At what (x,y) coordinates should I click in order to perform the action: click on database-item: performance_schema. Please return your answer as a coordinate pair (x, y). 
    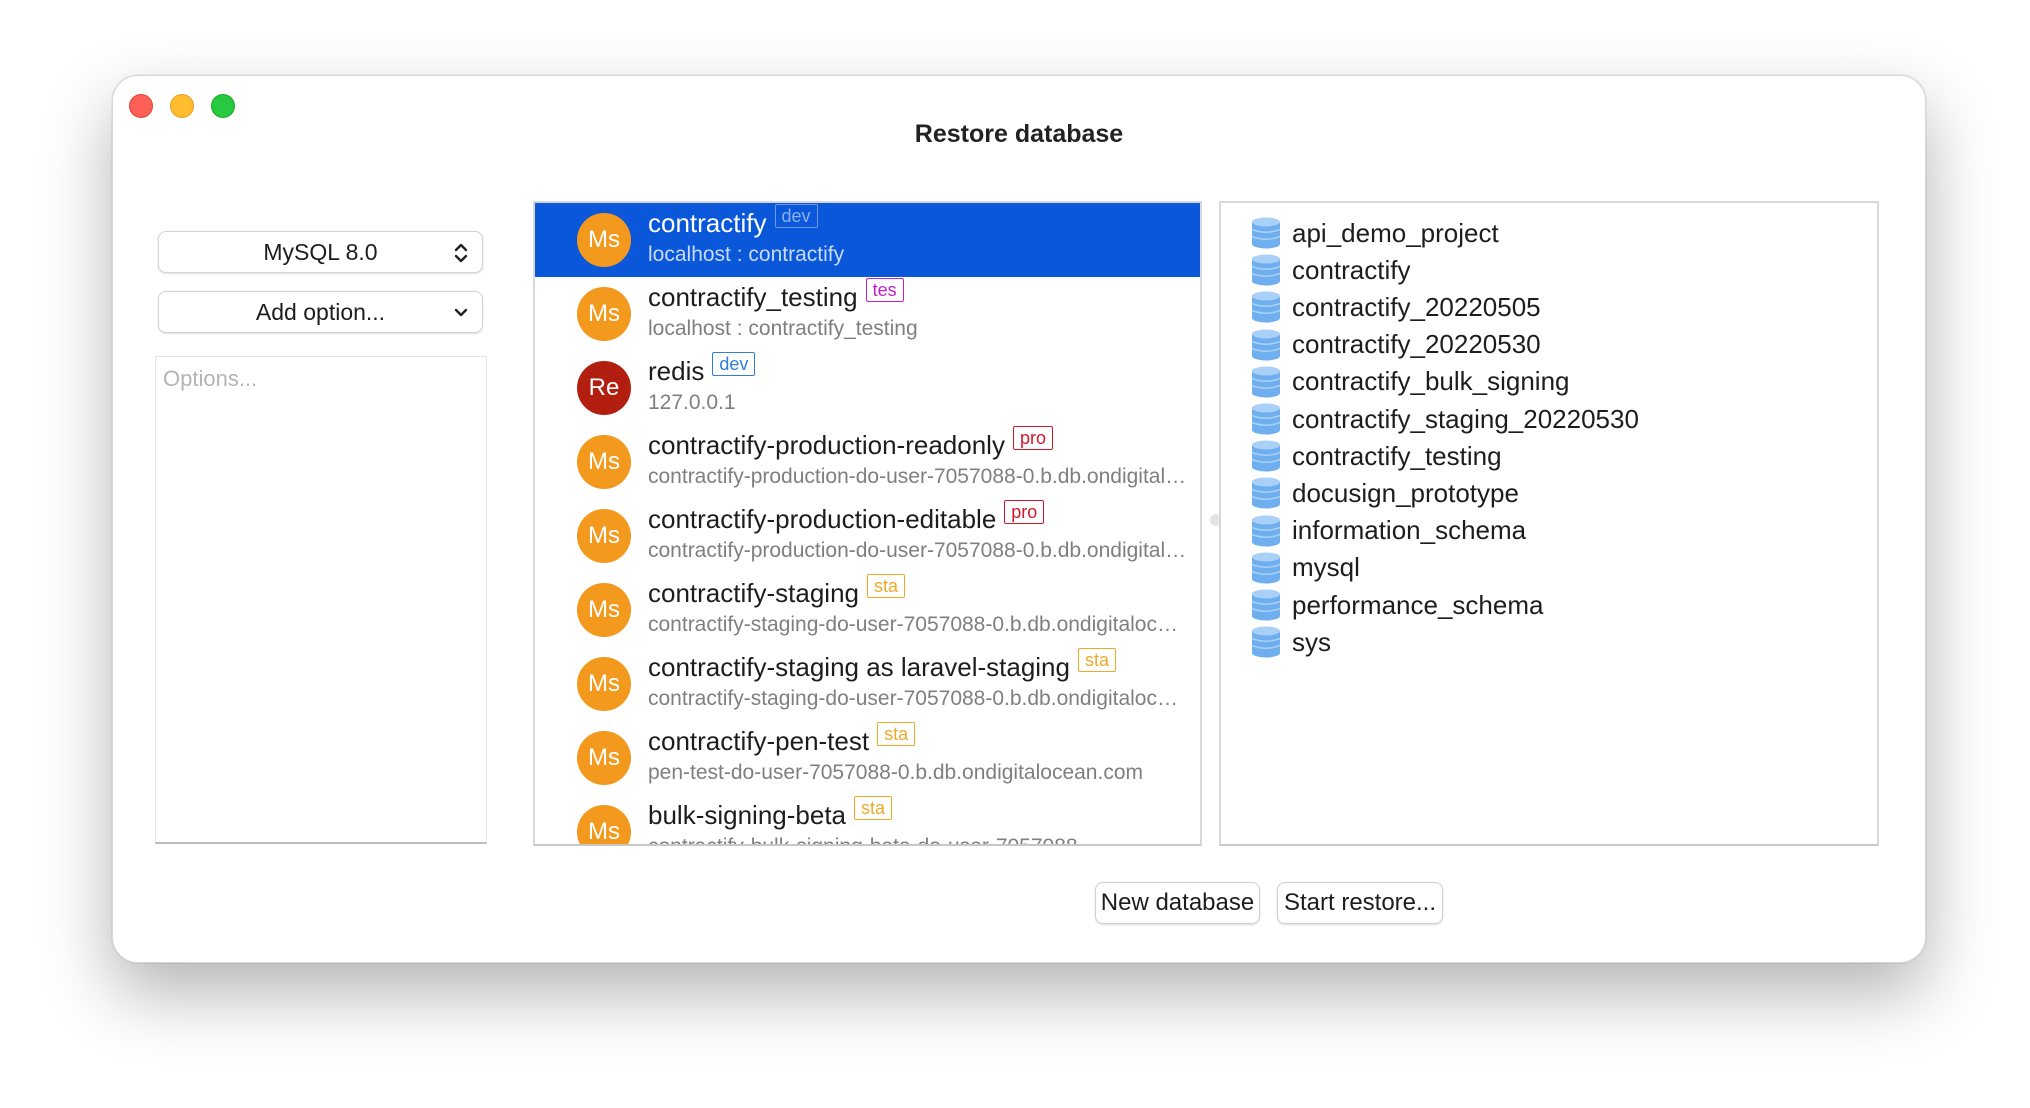
    Looking at the image, I should click on (1396, 605).